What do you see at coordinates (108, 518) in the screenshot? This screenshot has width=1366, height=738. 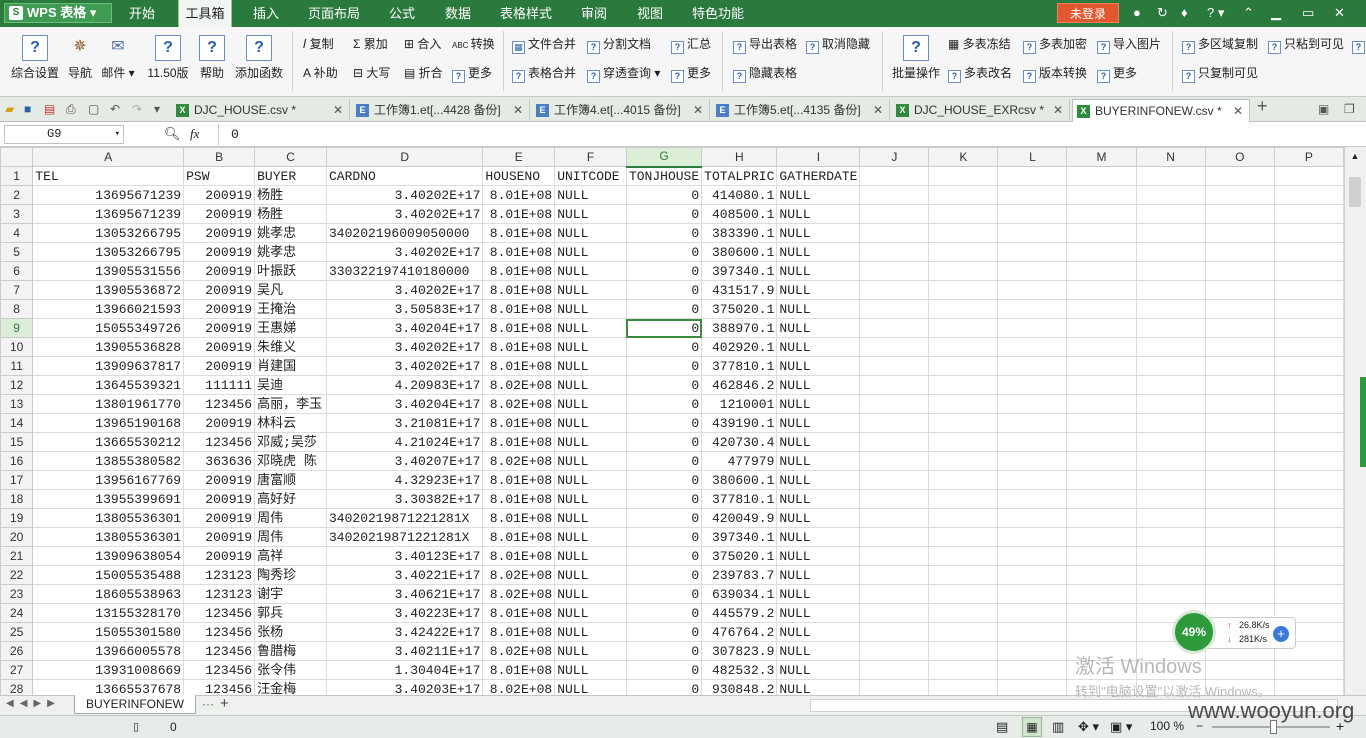 I see `cell: 13805536301` at bounding box center [108, 518].